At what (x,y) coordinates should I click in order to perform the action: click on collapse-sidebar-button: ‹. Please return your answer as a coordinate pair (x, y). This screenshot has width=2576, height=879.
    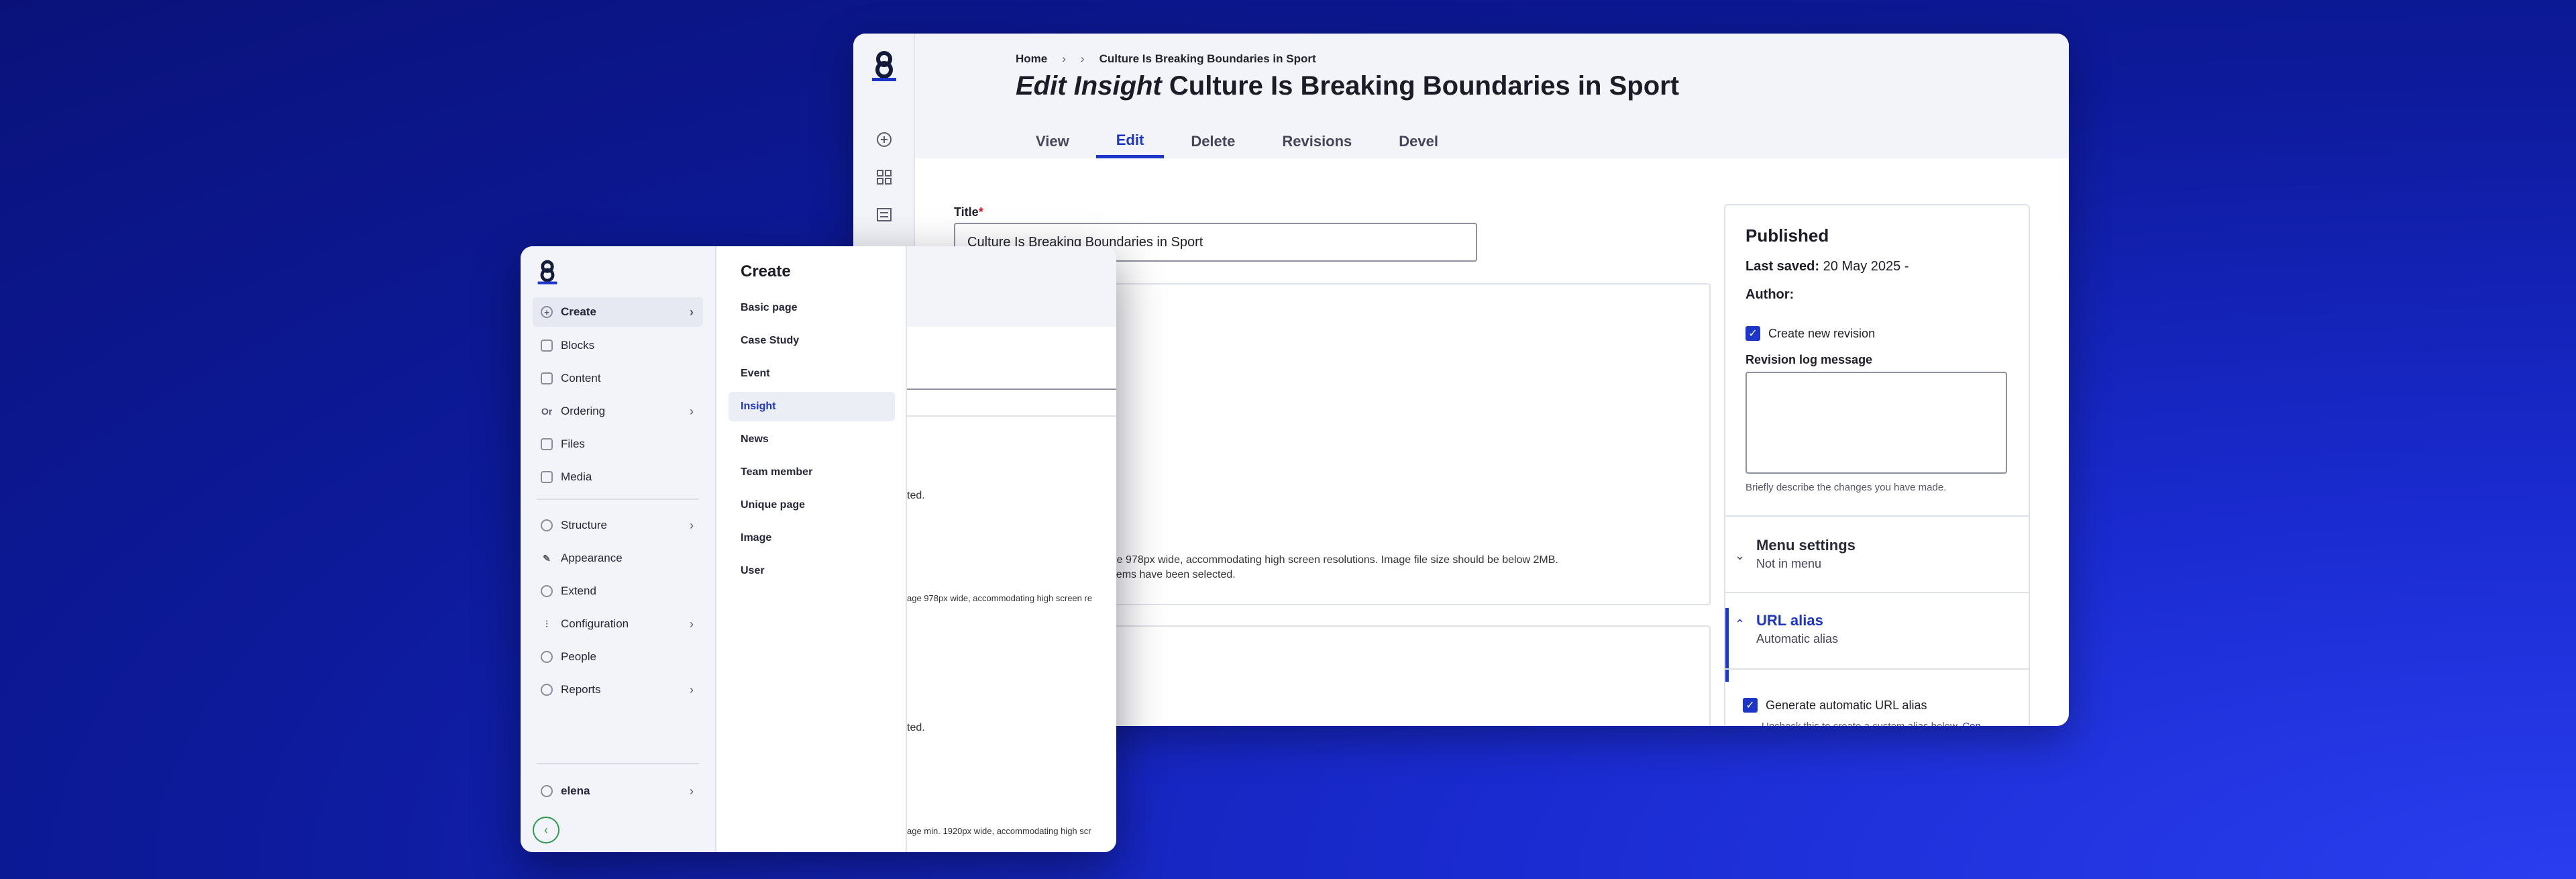
    Looking at the image, I should click on (546, 830).